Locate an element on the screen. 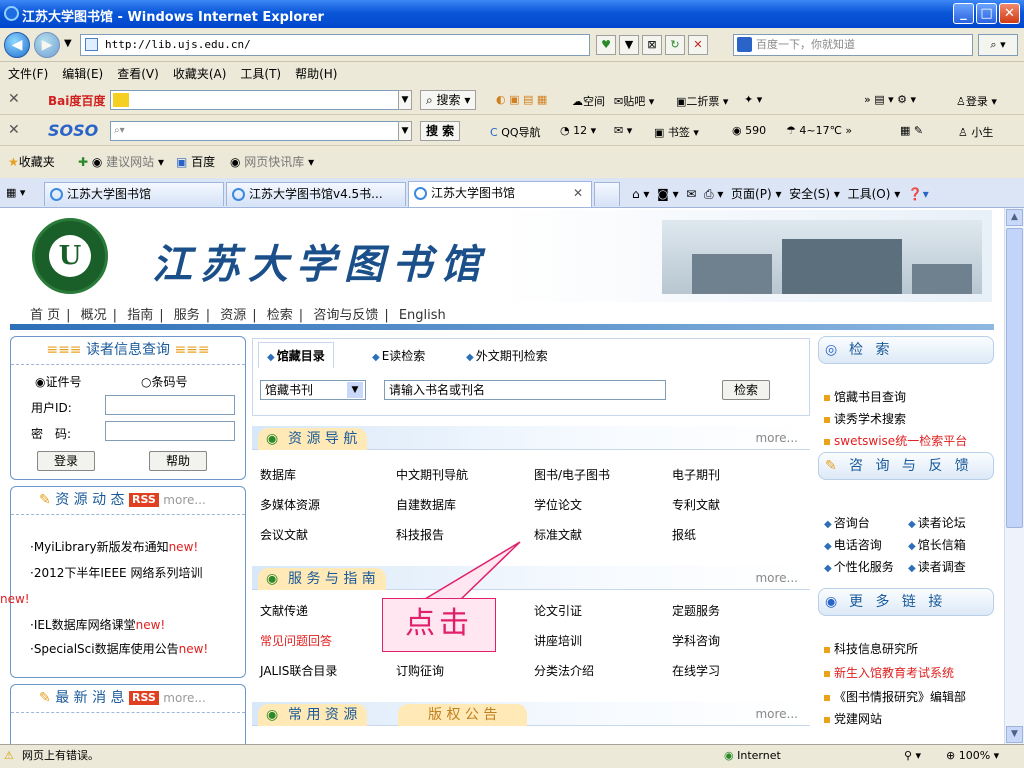 The width and height of the screenshot is (1024, 768). tieba-link: ✉贴吧 ▾ is located at coordinates (634, 101).